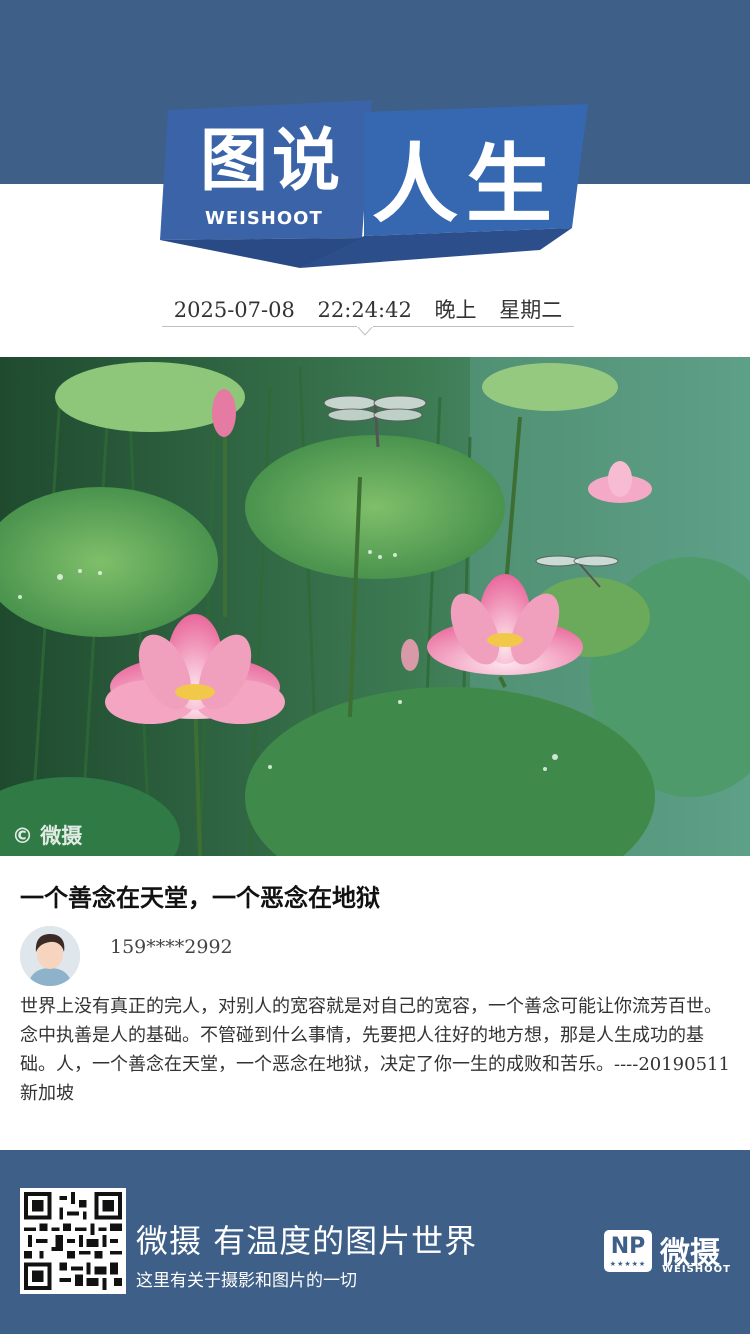  What do you see at coordinates (264, 218) in the screenshot?
I see `logo-subtitle: WEISHOOT` at bounding box center [264, 218].